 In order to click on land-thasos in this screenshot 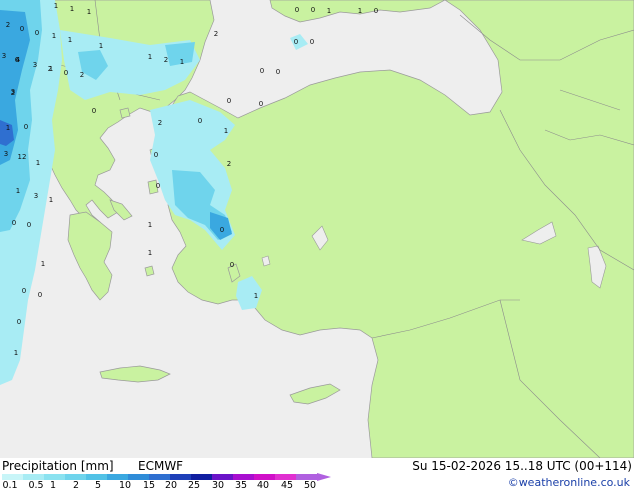, I will do `click(125, 113)`.